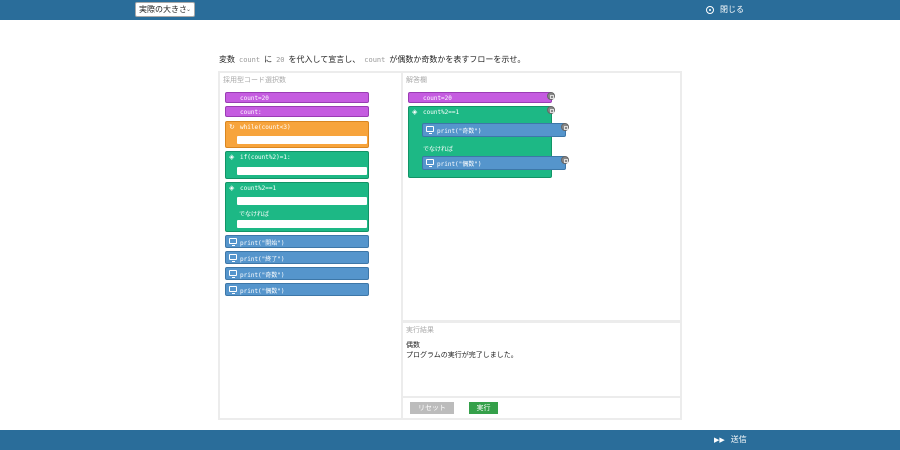 Image resolution: width=900 pixels, height=450 pixels. Describe the element at coordinates (297, 97) in the screenshot. I see `block-assign-count: count=20` at that location.